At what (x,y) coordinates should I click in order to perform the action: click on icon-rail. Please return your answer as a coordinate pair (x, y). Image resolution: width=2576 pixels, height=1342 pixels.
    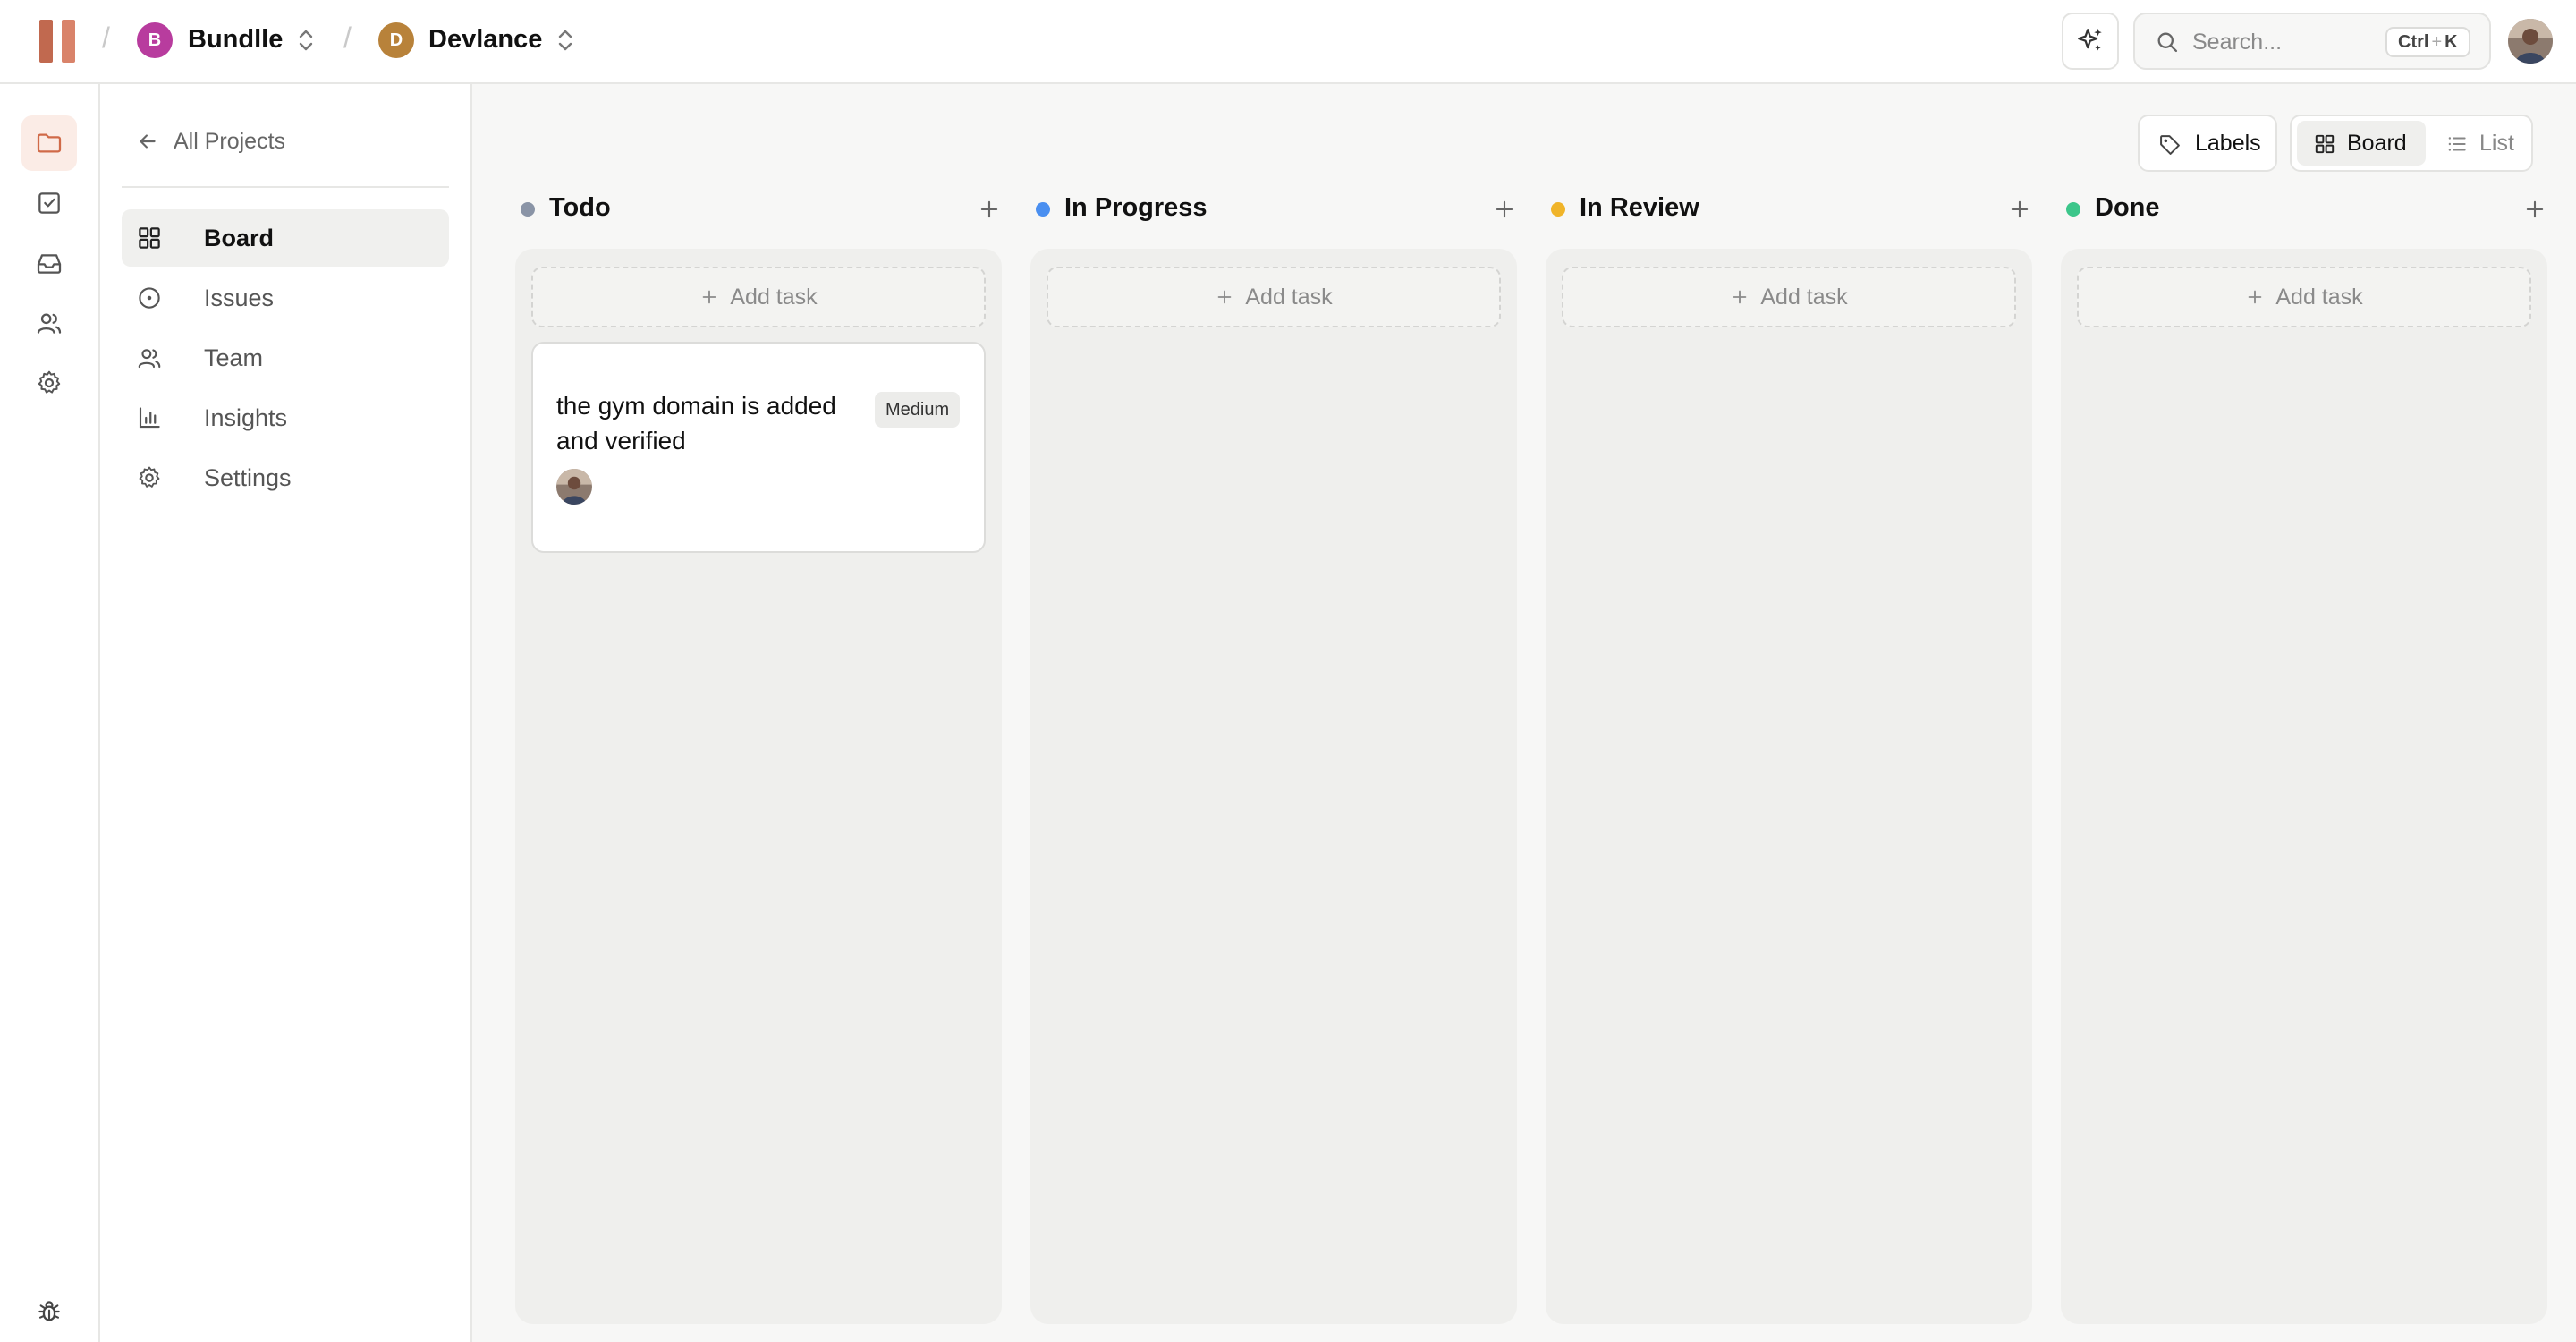
    Looking at the image, I should click on (50, 713).